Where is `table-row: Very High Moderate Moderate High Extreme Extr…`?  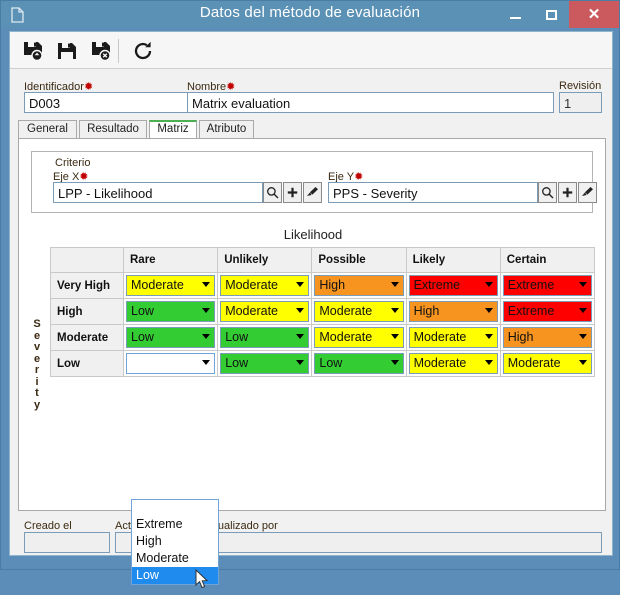
table-row: Very High Moderate Moderate High Extreme Extr… is located at coordinates (323, 285).